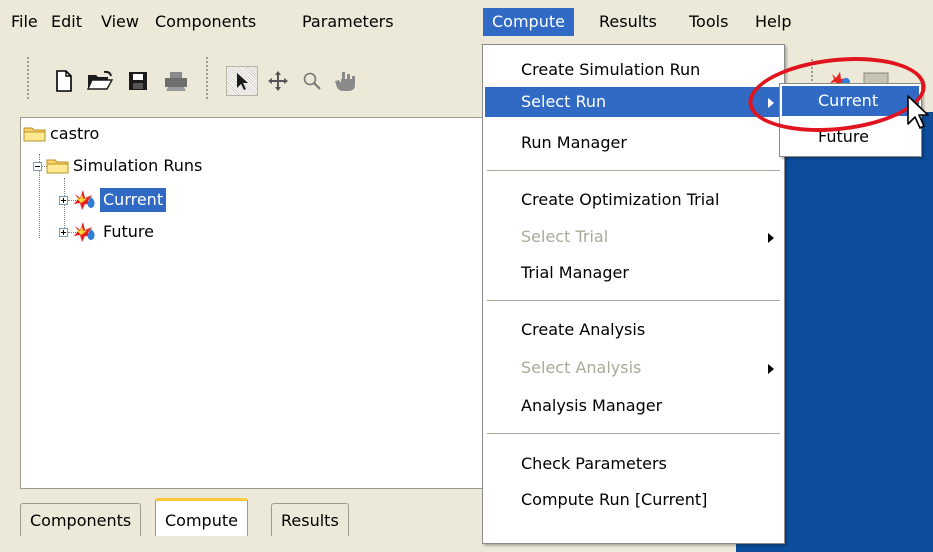  Describe the element at coordinates (205, 22) in the screenshot. I see `menu-components: Components` at that location.